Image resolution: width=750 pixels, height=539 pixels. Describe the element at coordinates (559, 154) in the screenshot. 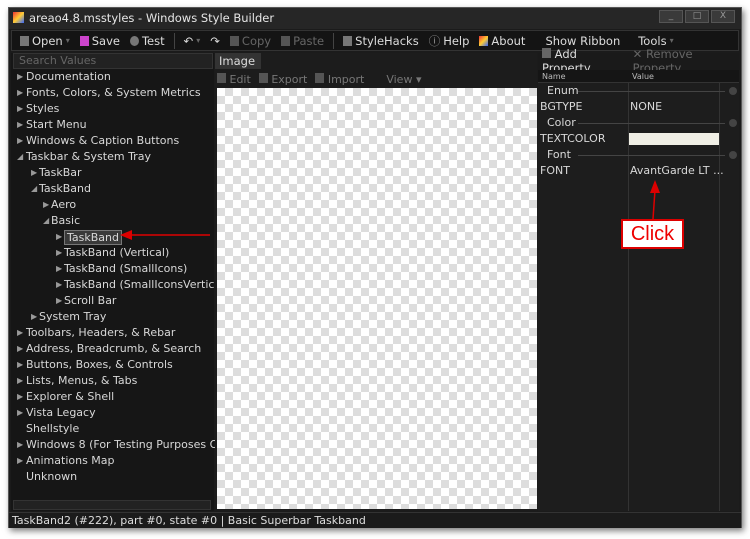

I see `property-name: Font` at that location.